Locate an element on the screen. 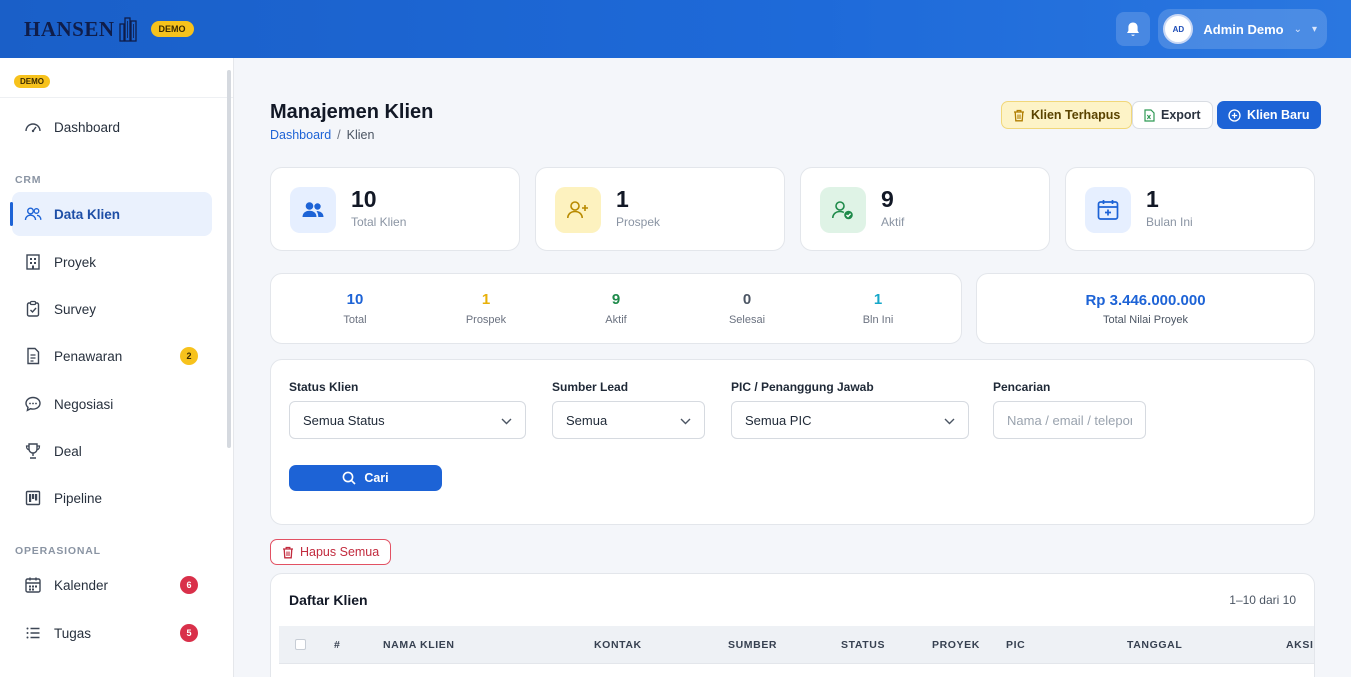 The height and width of the screenshot is (677, 1351). building-icon is located at coordinates (33, 262).